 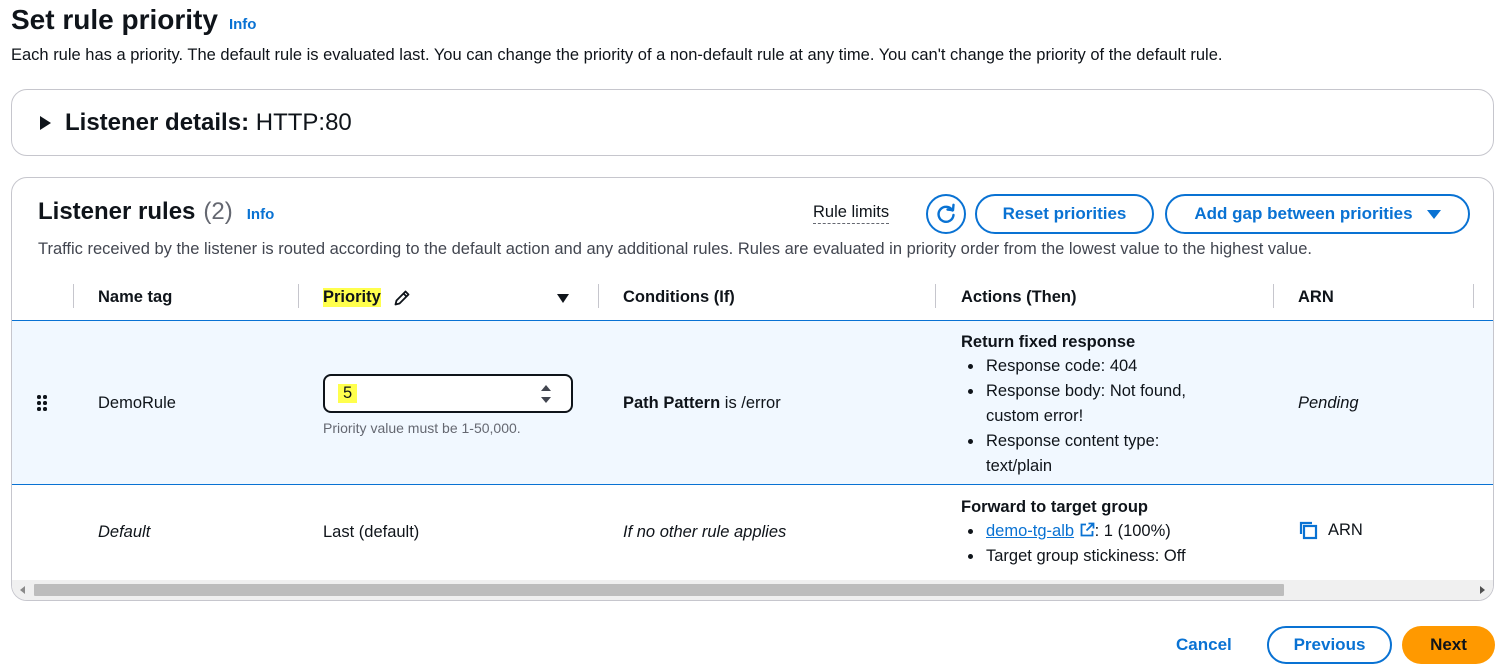 I want to click on rule-limits-link: Rule limits, so click(x=851, y=213).